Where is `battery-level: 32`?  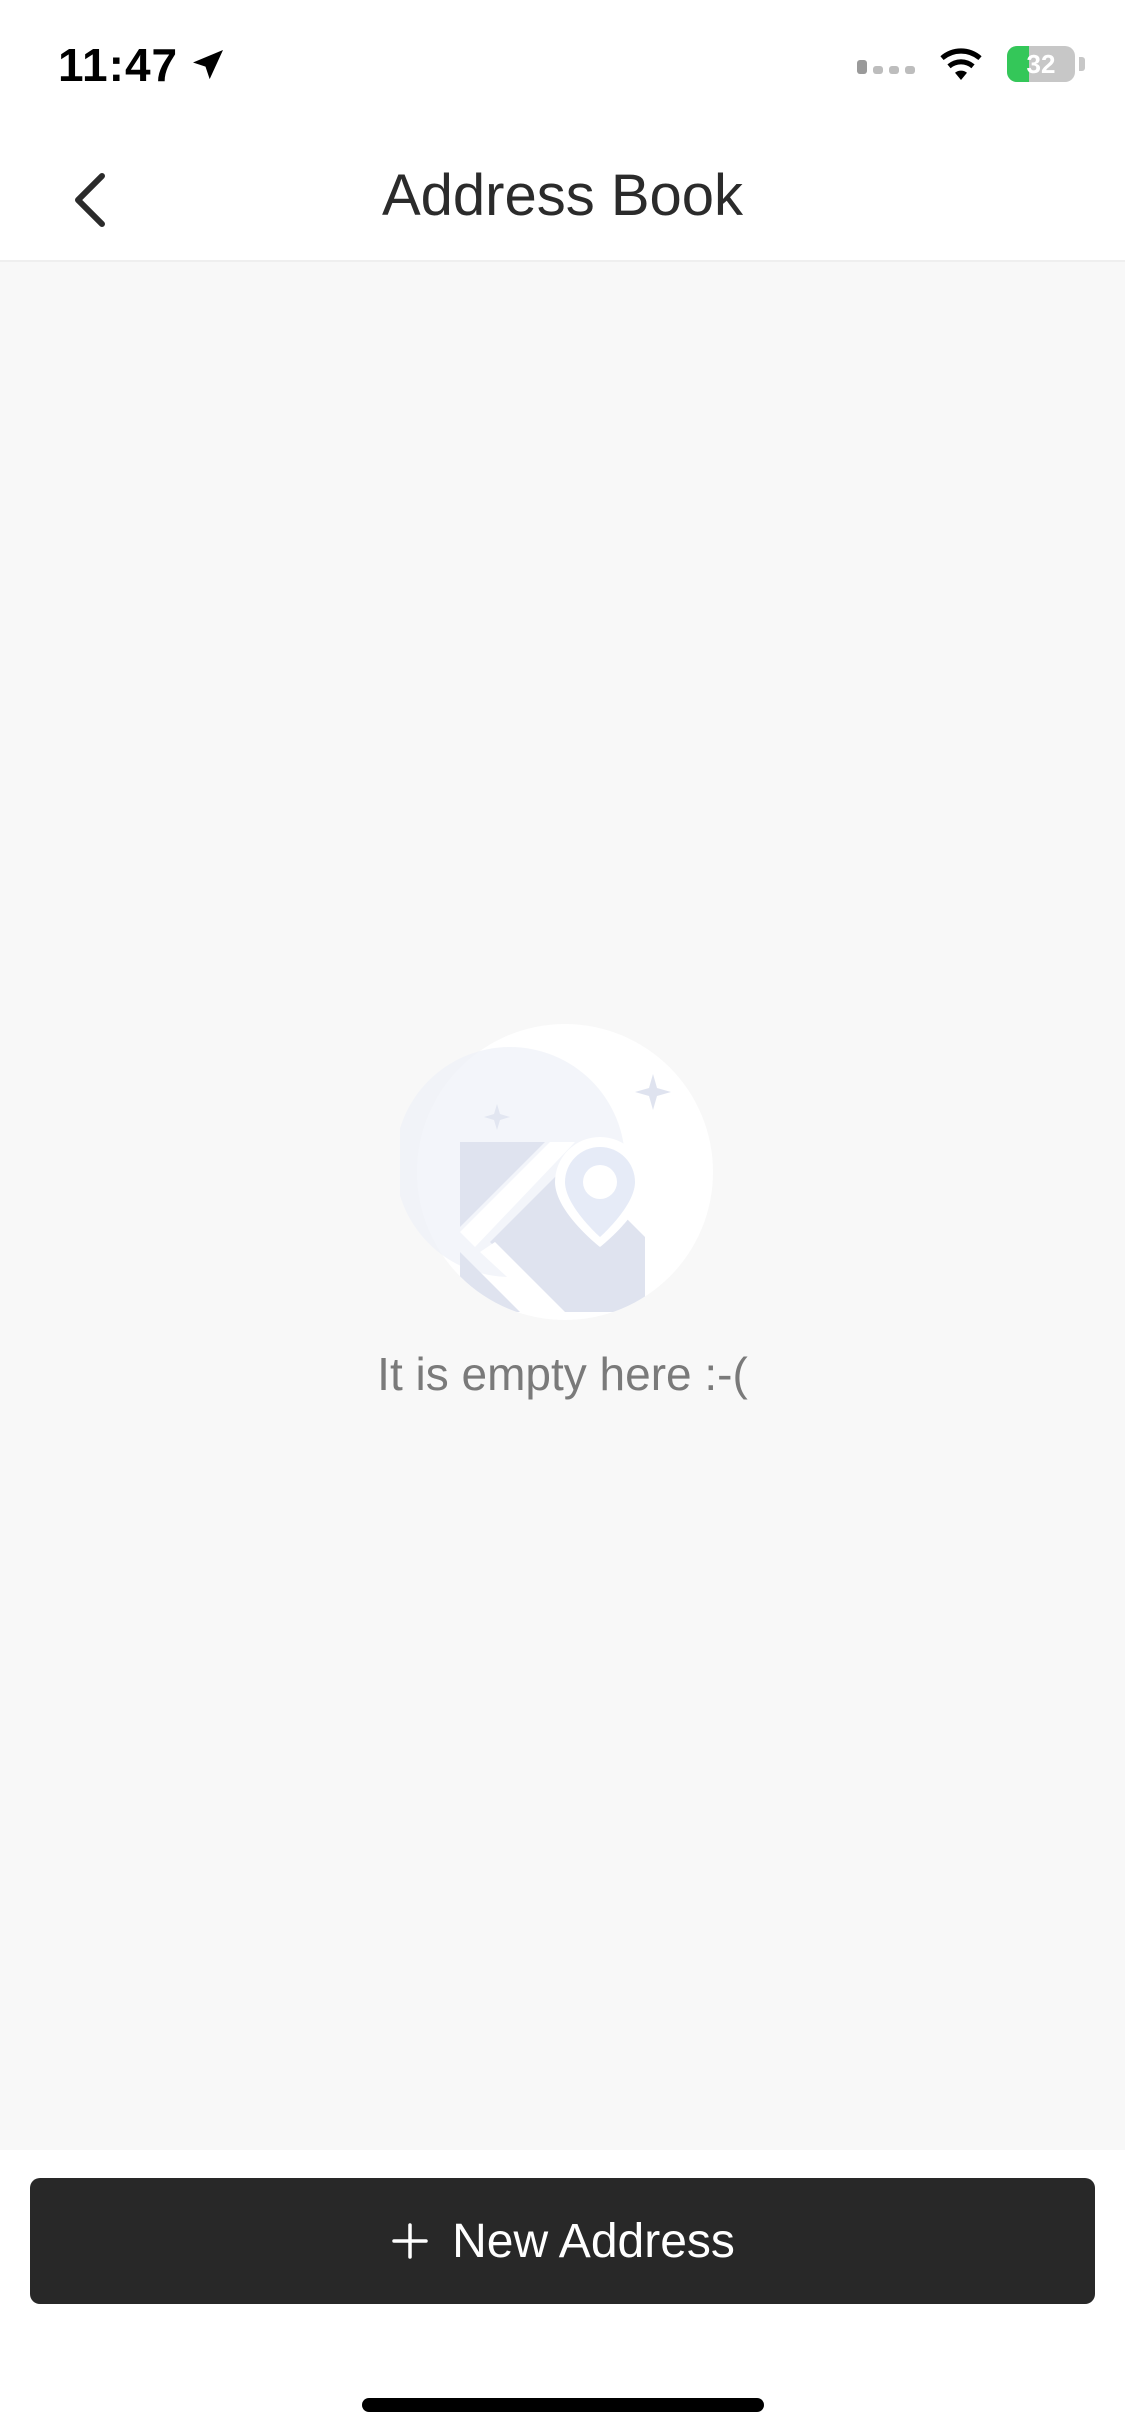
battery-level: 32 is located at coordinates (1041, 63).